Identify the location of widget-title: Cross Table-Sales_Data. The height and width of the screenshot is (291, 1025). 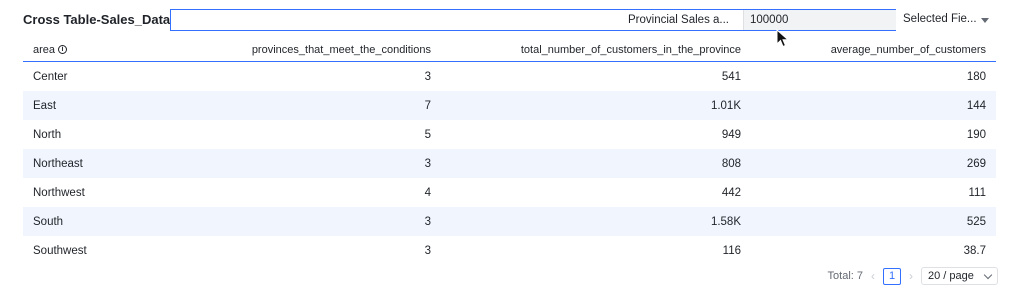
(97, 19).